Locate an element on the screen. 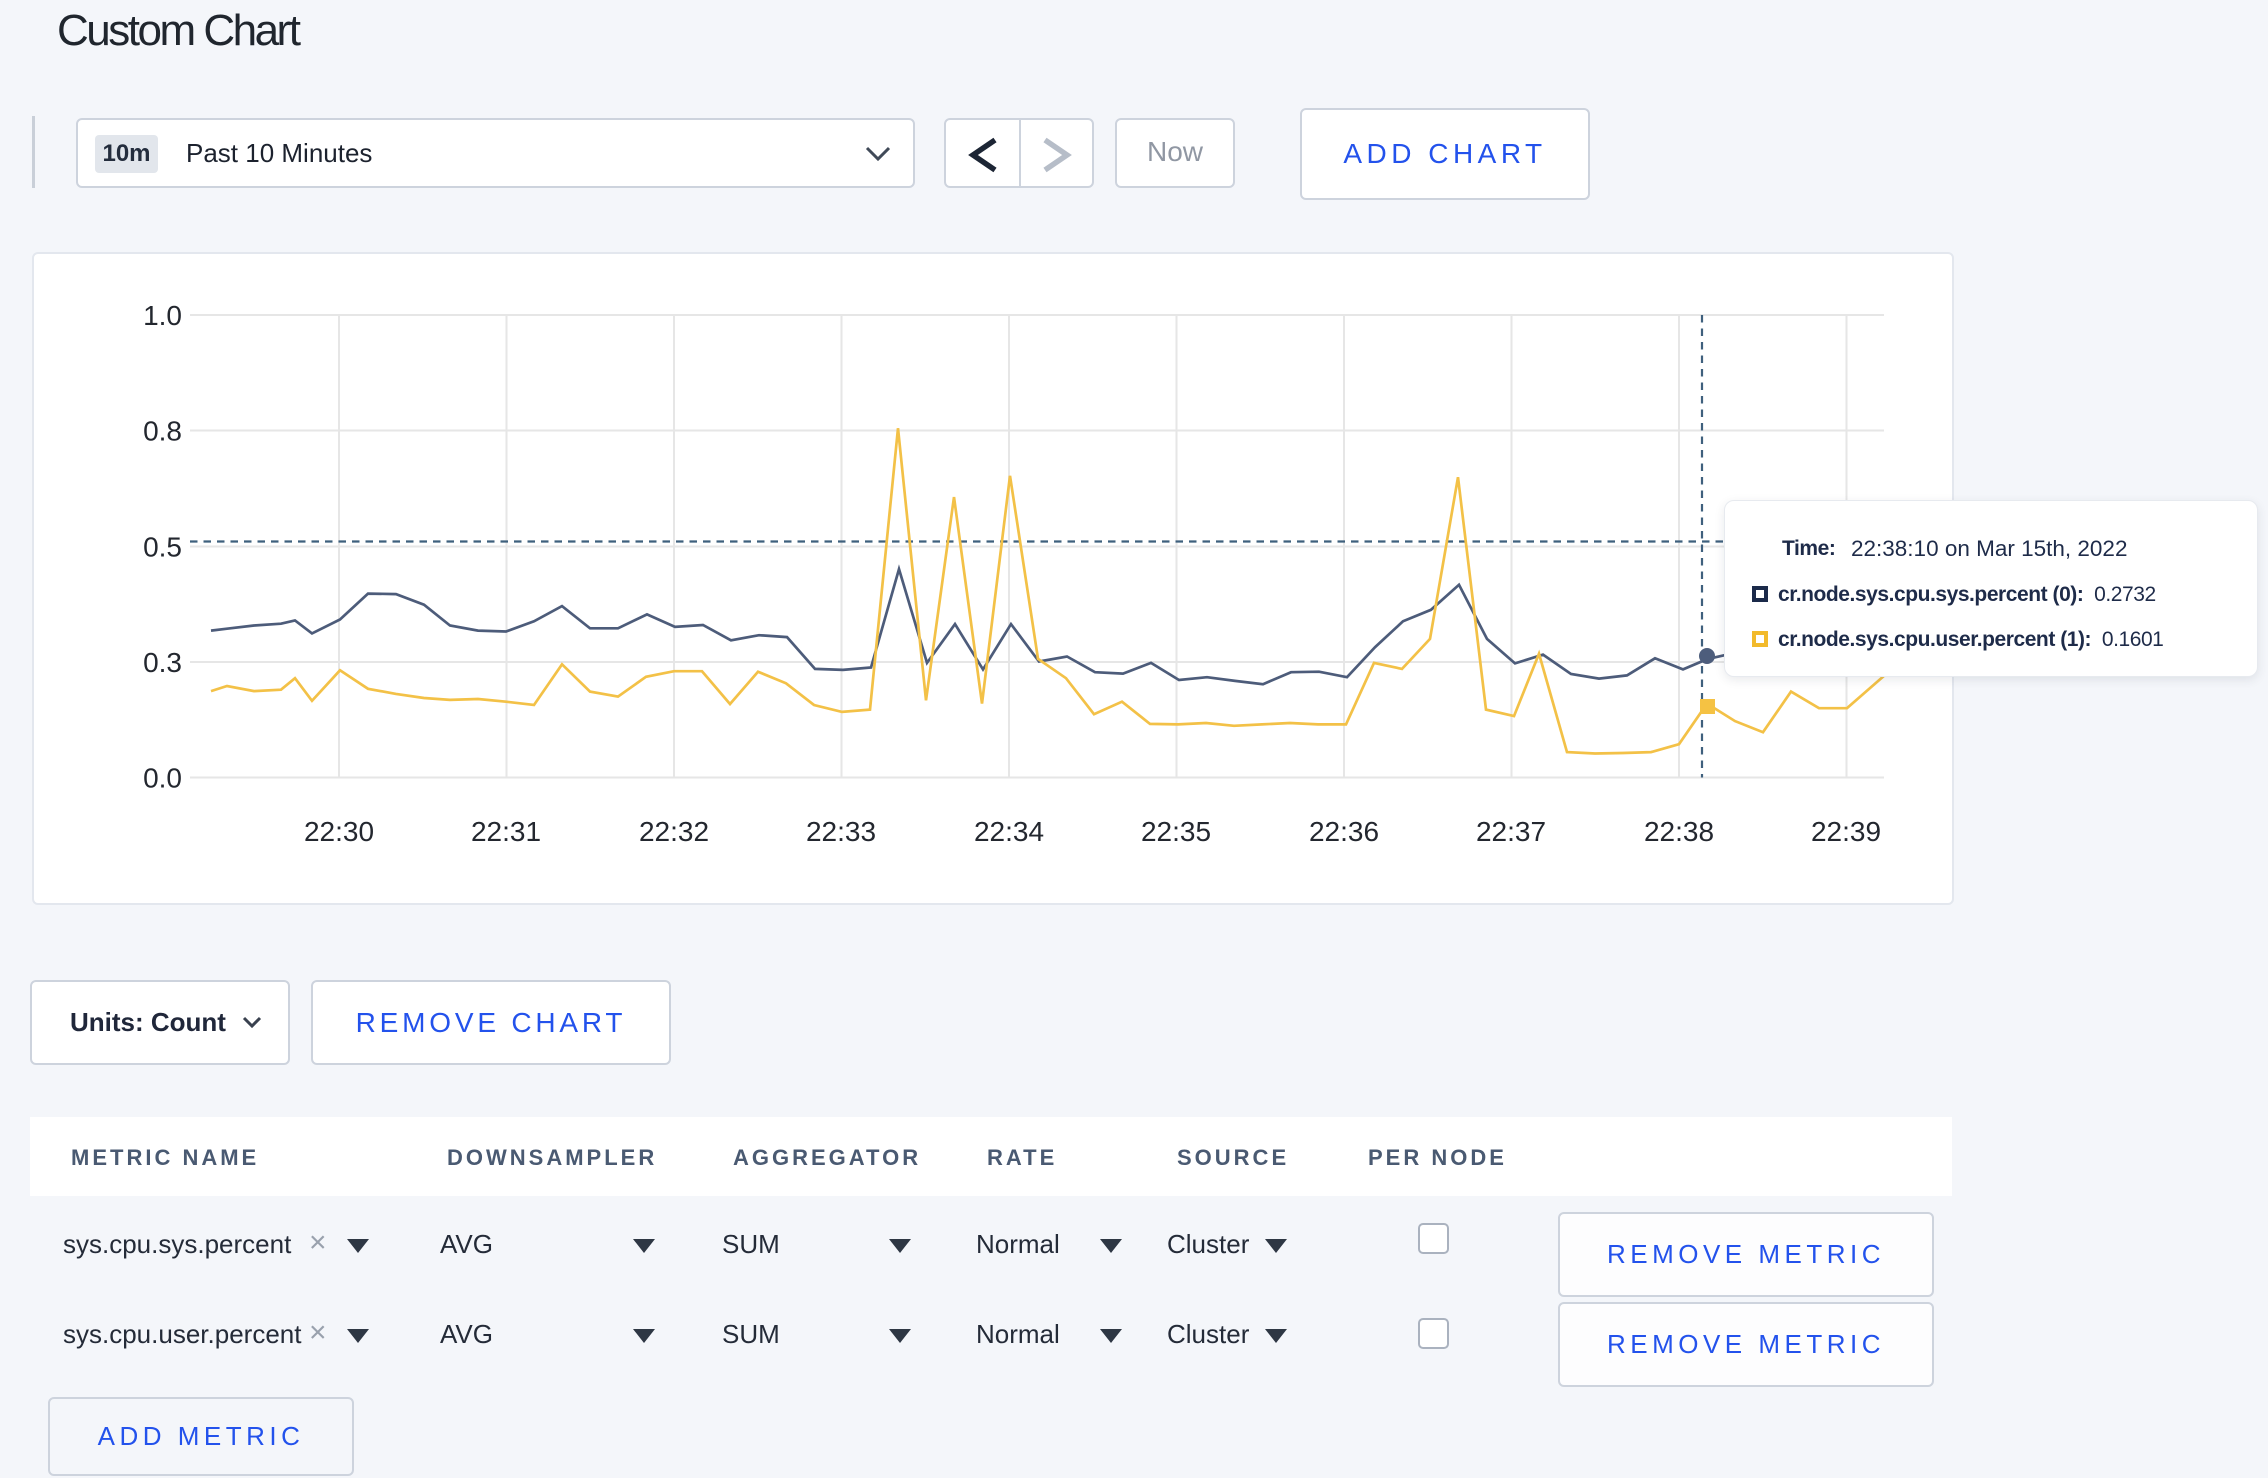 The height and width of the screenshot is (1478, 2268). svg-text: 22:33 is located at coordinates (841, 831).